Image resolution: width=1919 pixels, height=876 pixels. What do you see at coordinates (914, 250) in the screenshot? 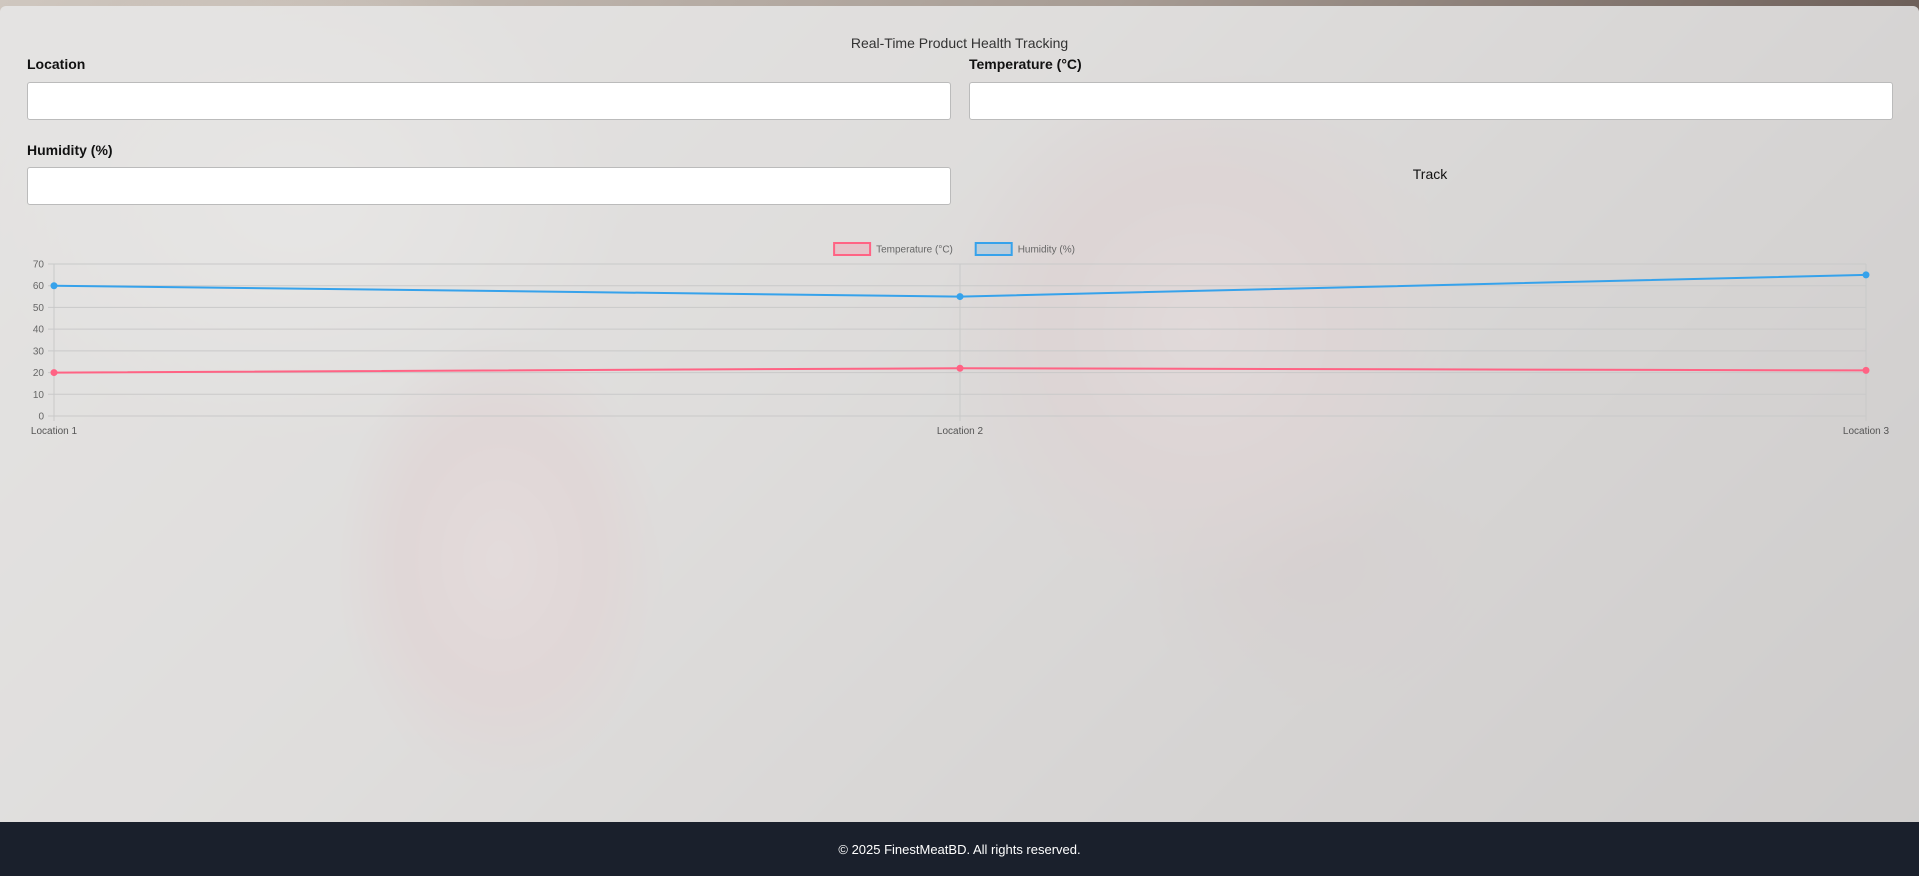
I see `legend-label: Temperature (°C)` at bounding box center [914, 250].